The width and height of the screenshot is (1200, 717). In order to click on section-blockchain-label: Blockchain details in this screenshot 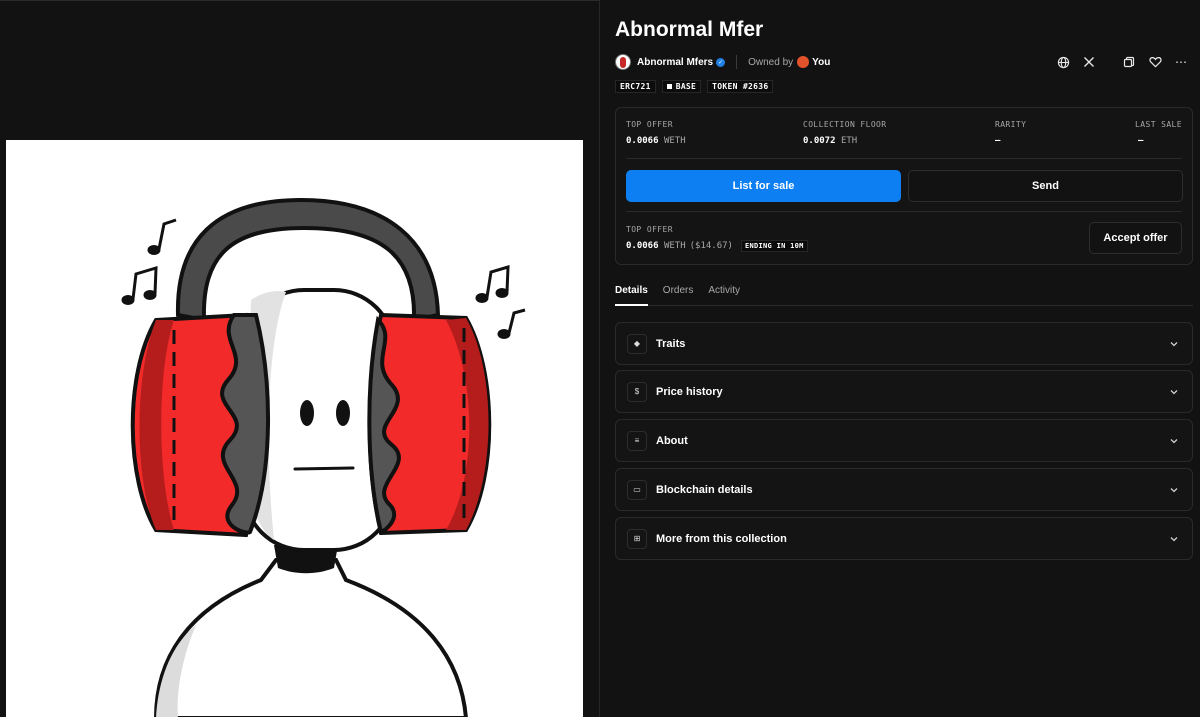, I will do `click(704, 489)`.